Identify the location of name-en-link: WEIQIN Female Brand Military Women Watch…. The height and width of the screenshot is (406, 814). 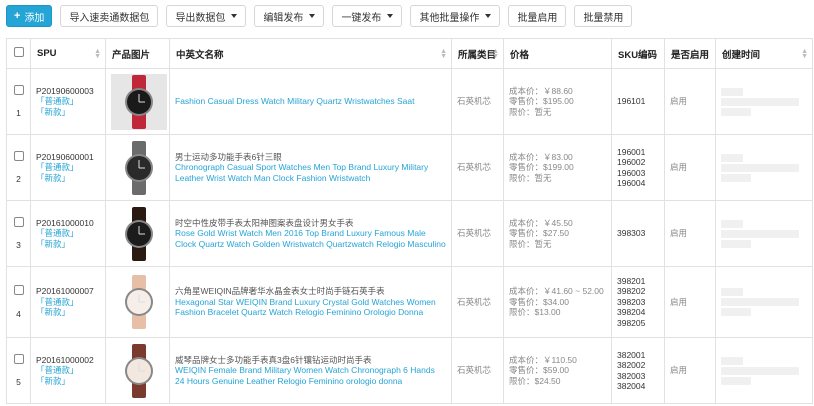
(310, 375).